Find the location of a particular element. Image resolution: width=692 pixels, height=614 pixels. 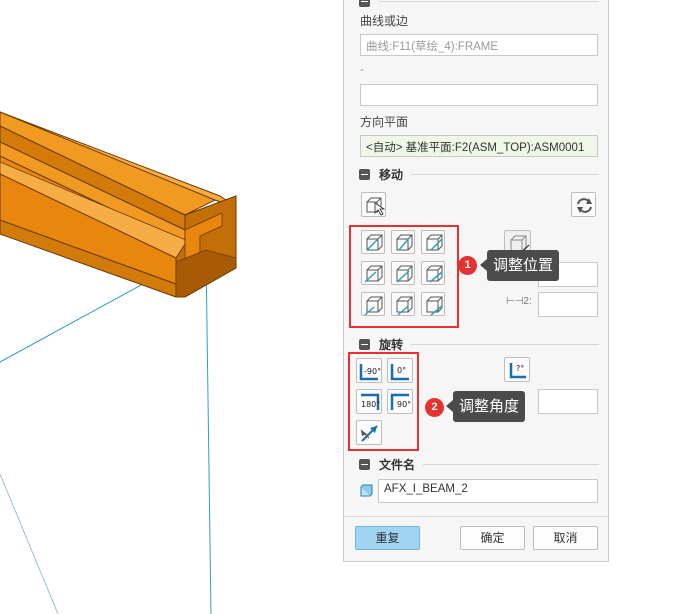

select-origin-button is located at coordinates (373, 204).